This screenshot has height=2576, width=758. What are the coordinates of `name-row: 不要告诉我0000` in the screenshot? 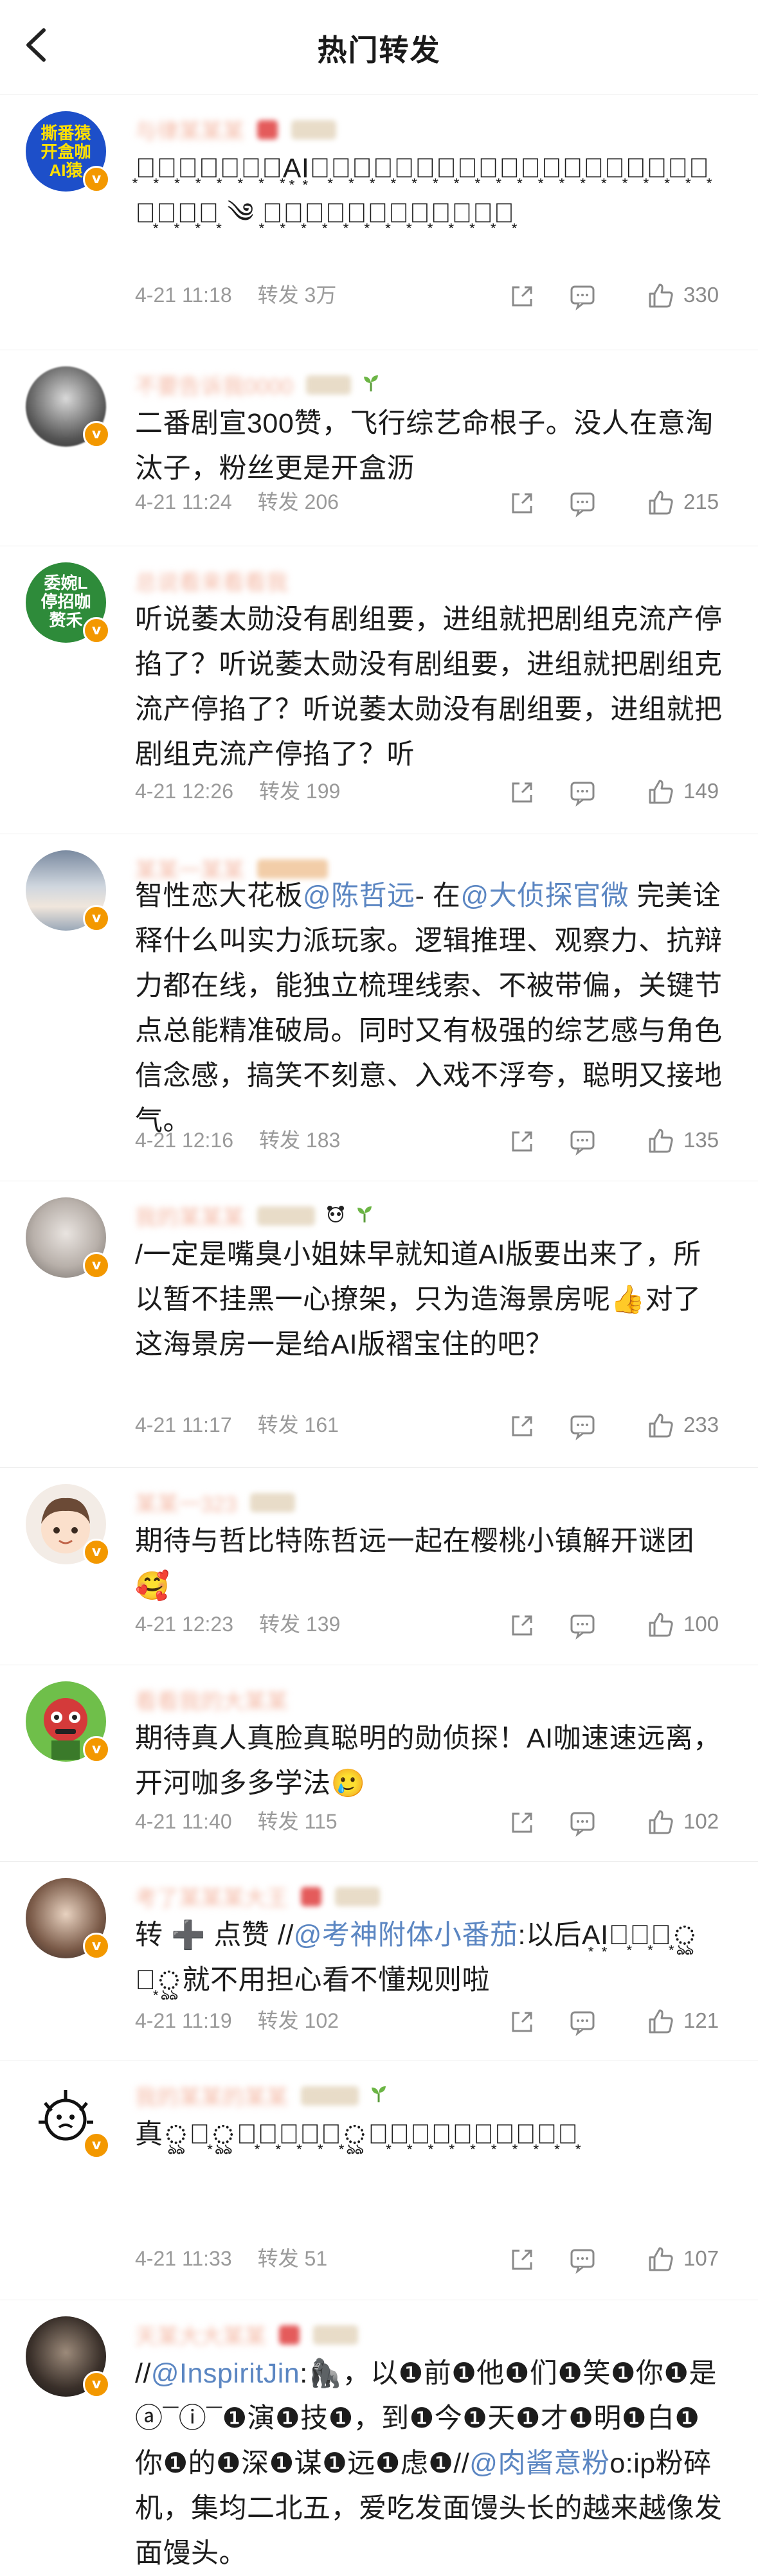 It's located at (257, 384).